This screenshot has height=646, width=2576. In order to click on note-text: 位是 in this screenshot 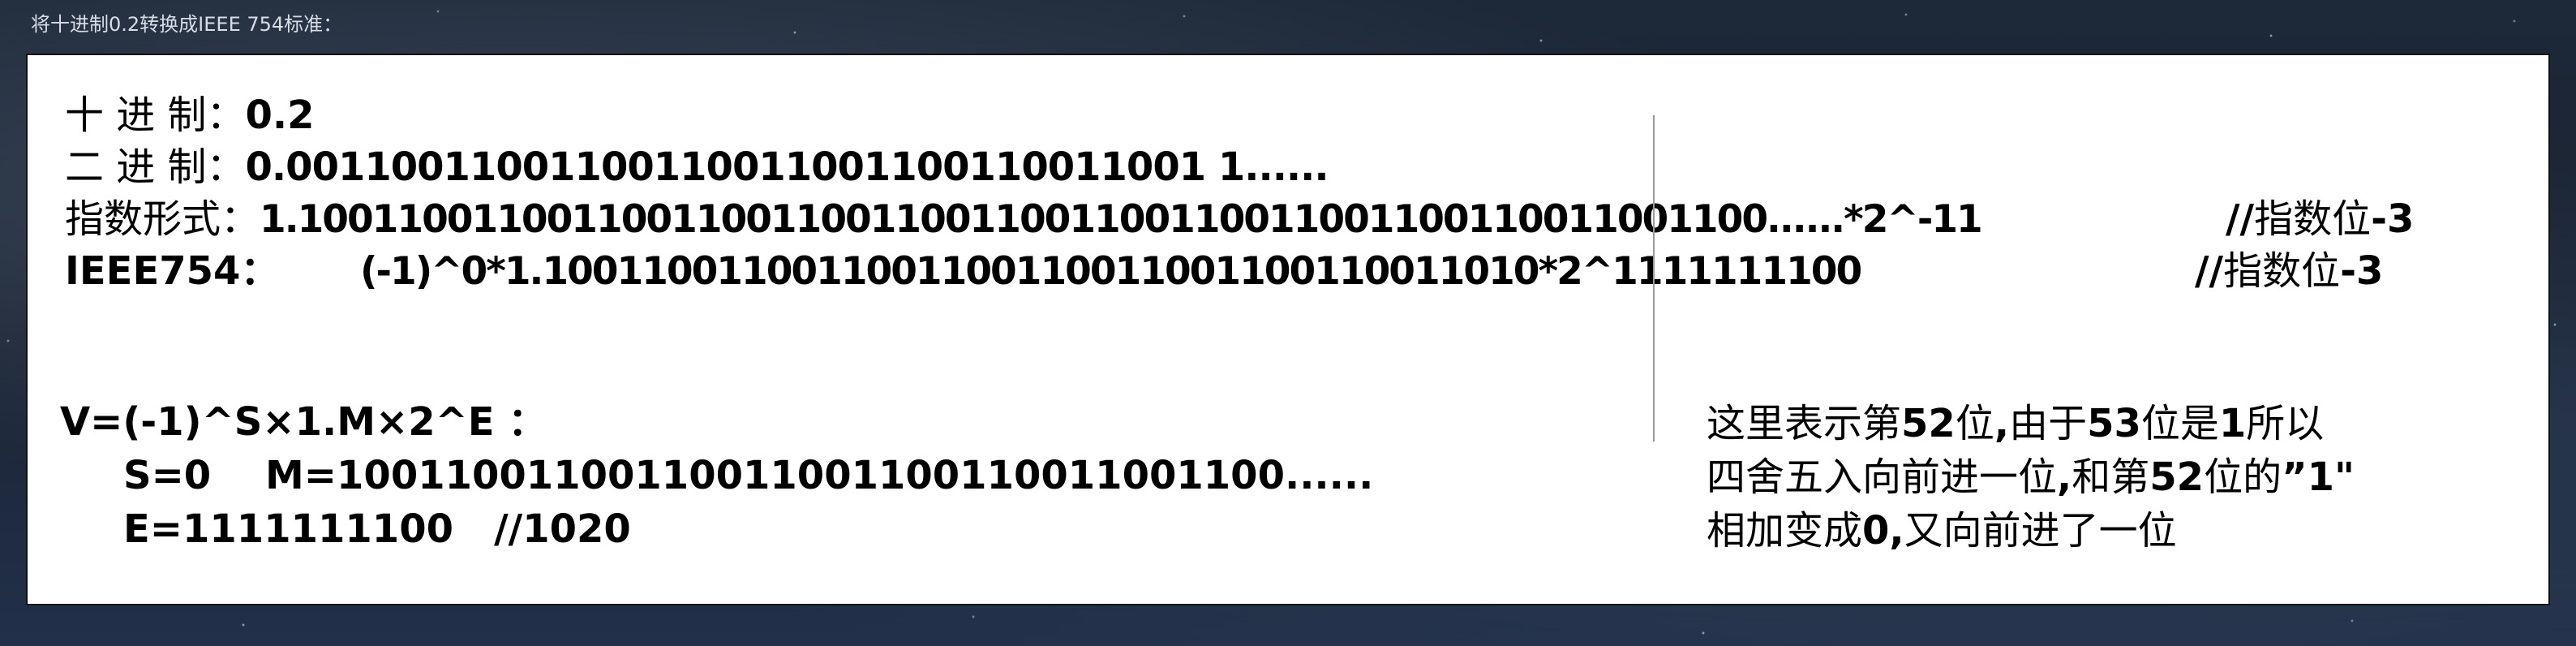, I will do `click(2179, 423)`.